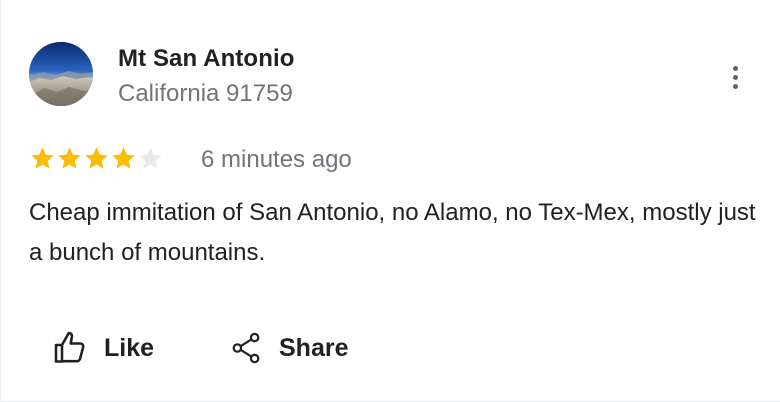 Image resolution: width=780 pixels, height=402 pixels. I want to click on share-icon, so click(246, 348).